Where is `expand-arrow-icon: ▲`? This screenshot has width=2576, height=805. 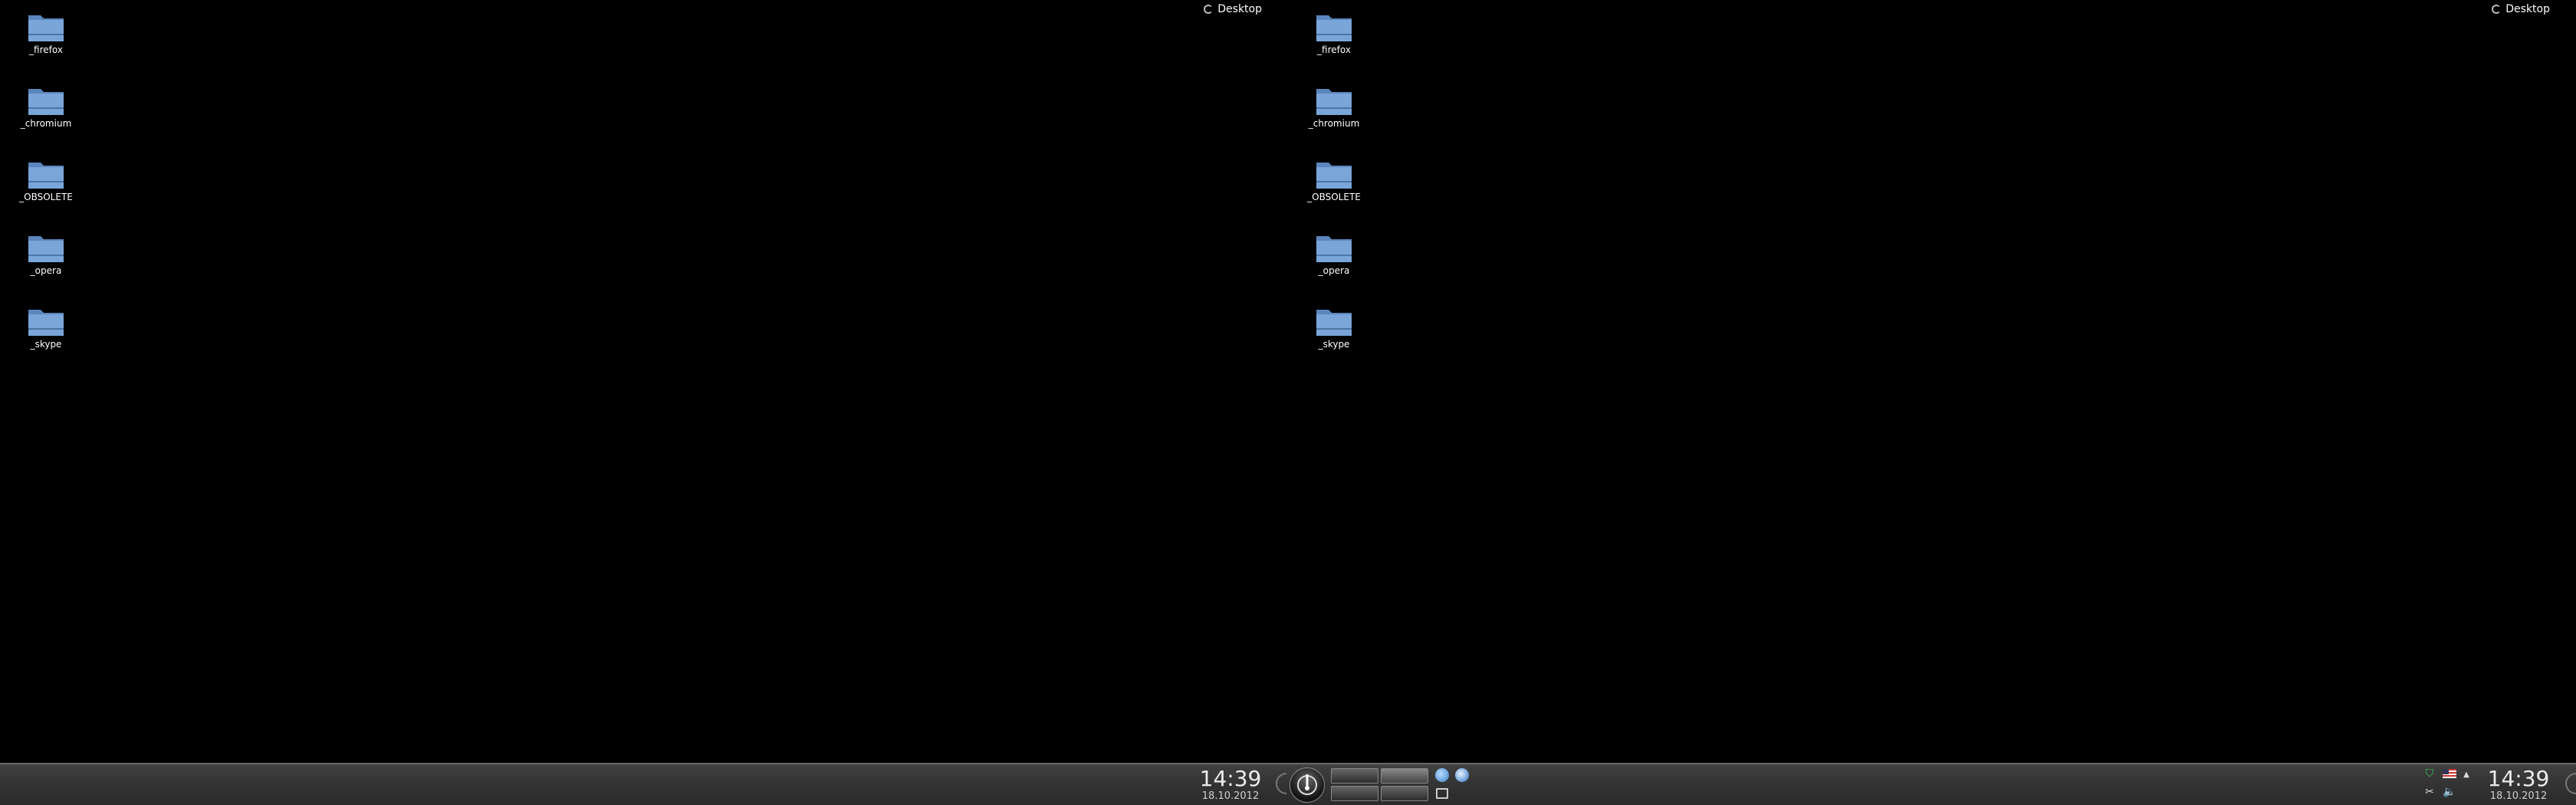 expand-arrow-icon: ▲ is located at coordinates (2466, 775).